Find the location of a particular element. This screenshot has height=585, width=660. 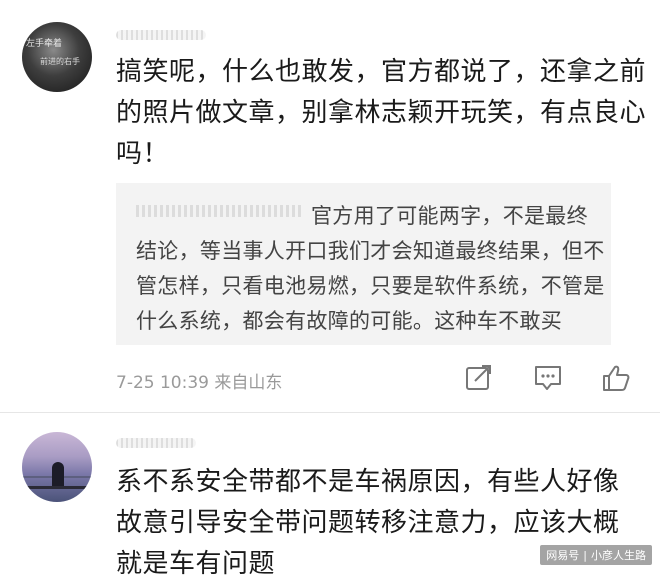

timestamp: 7-25 10:39 is located at coordinates (162, 383).